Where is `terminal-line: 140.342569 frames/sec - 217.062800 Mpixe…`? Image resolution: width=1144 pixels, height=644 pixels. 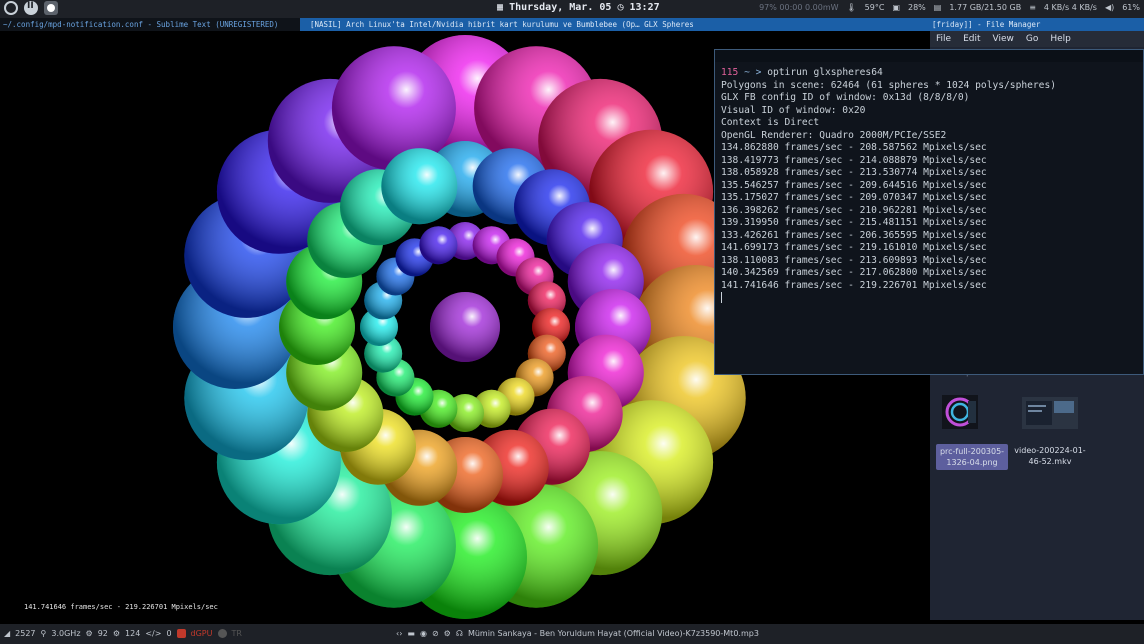 terminal-line: 140.342569 frames/sec - 217.062800 Mpixe… is located at coordinates (854, 272).